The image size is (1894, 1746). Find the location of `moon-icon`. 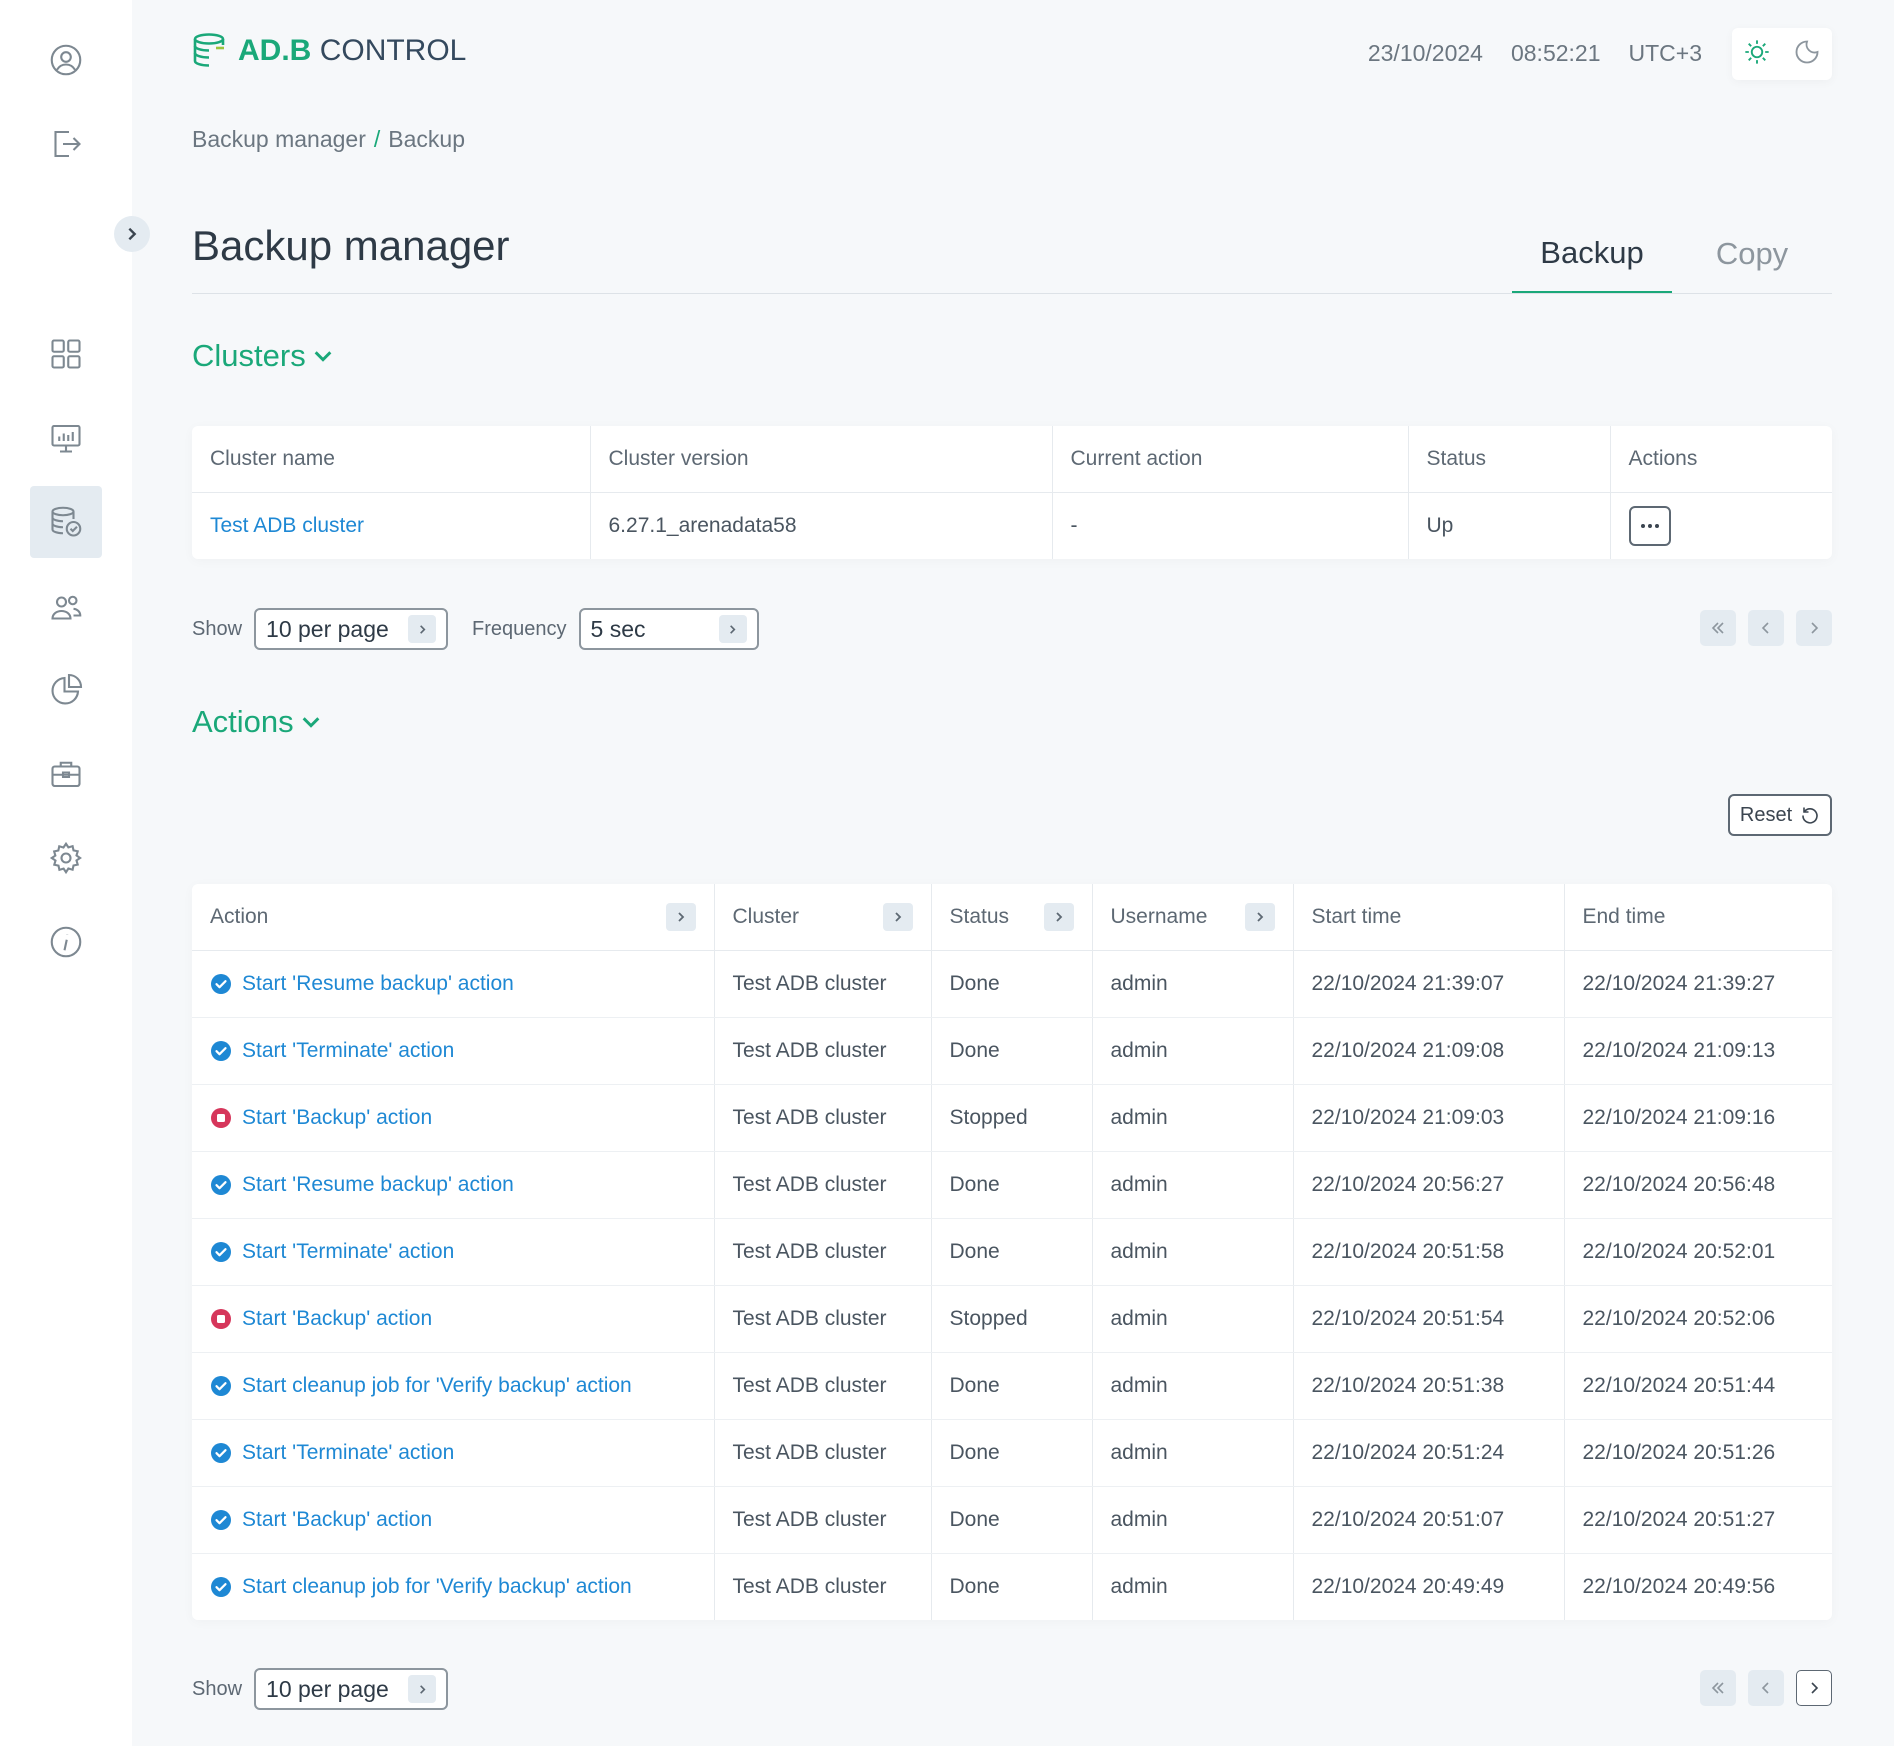

moon-icon is located at coordinates (1807, 54).